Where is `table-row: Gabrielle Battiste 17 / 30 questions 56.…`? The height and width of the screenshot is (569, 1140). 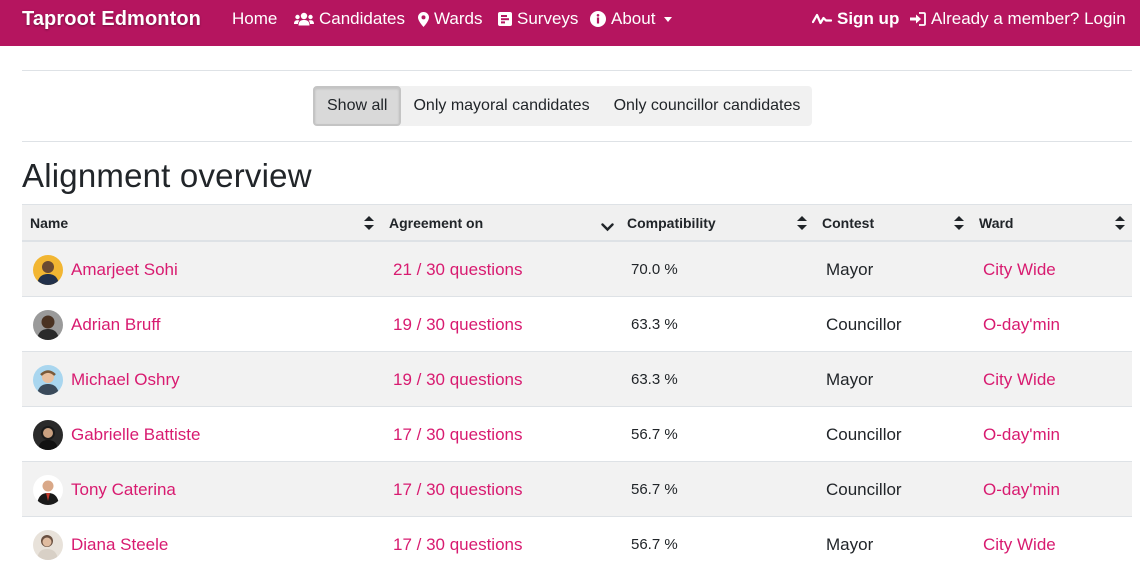
table-row: Gabrielle Battiste 17 / 30 questions 56.… is located at coordinates (577, 434).